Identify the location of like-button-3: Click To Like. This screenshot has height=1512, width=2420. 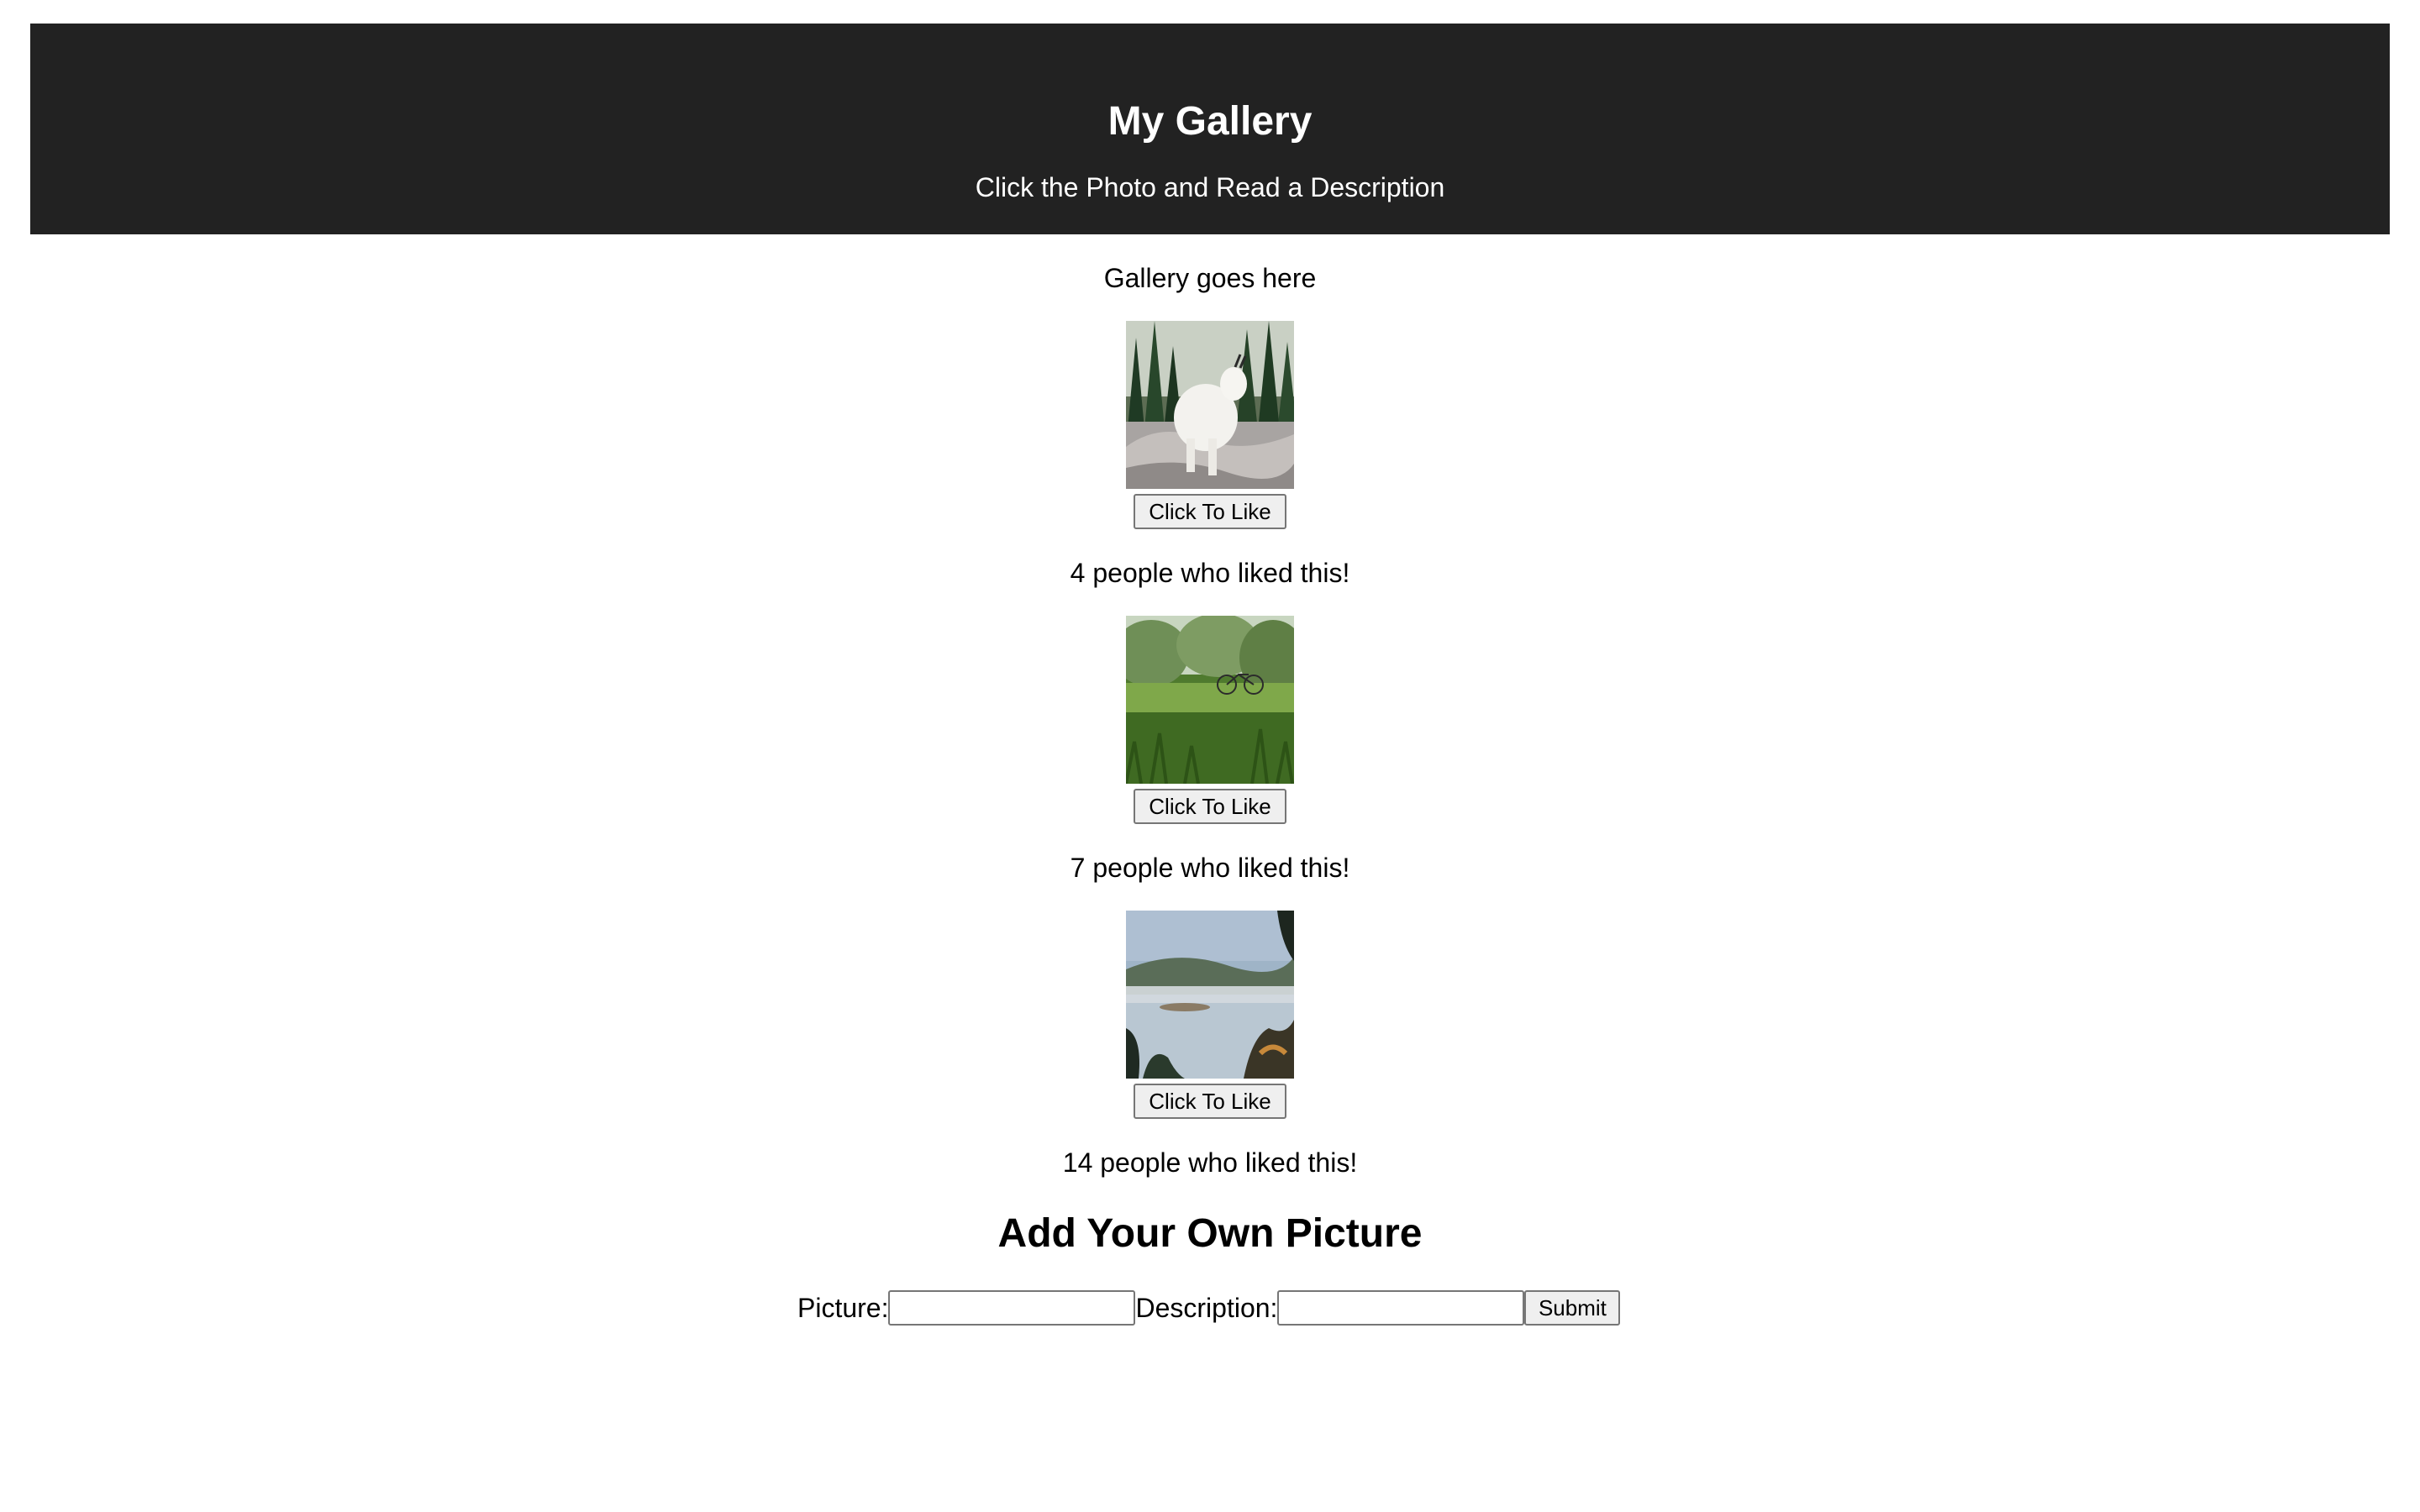
(1210, 1101).